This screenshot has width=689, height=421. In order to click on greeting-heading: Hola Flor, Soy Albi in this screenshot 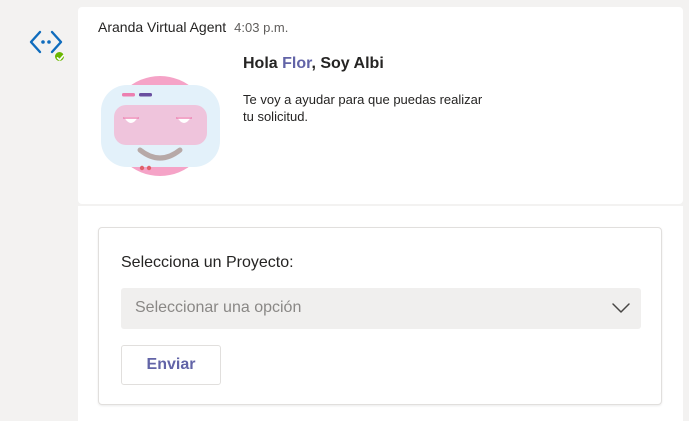, I will do `click(313, 64)`.